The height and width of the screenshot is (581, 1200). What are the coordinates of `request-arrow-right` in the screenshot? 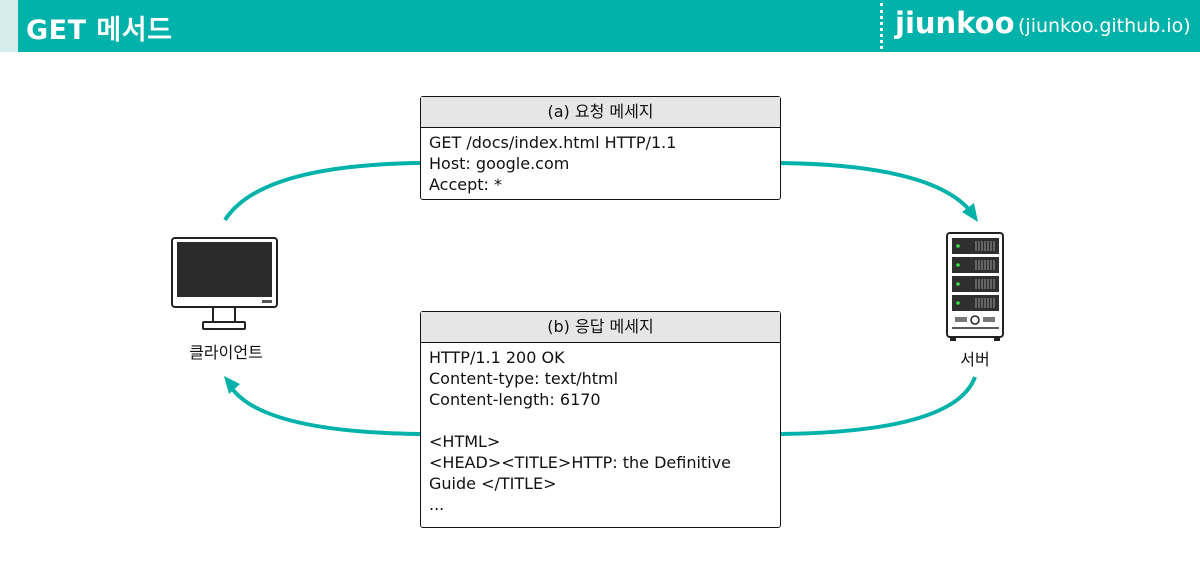 It's located at (876, 188).